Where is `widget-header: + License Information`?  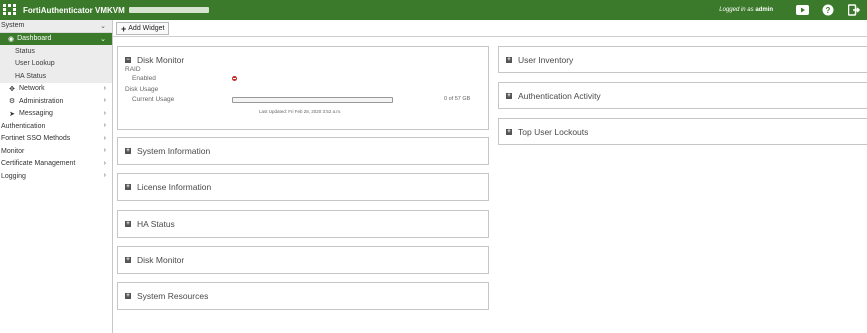
widget-header: + License Information is located at coordinates (168, 187).